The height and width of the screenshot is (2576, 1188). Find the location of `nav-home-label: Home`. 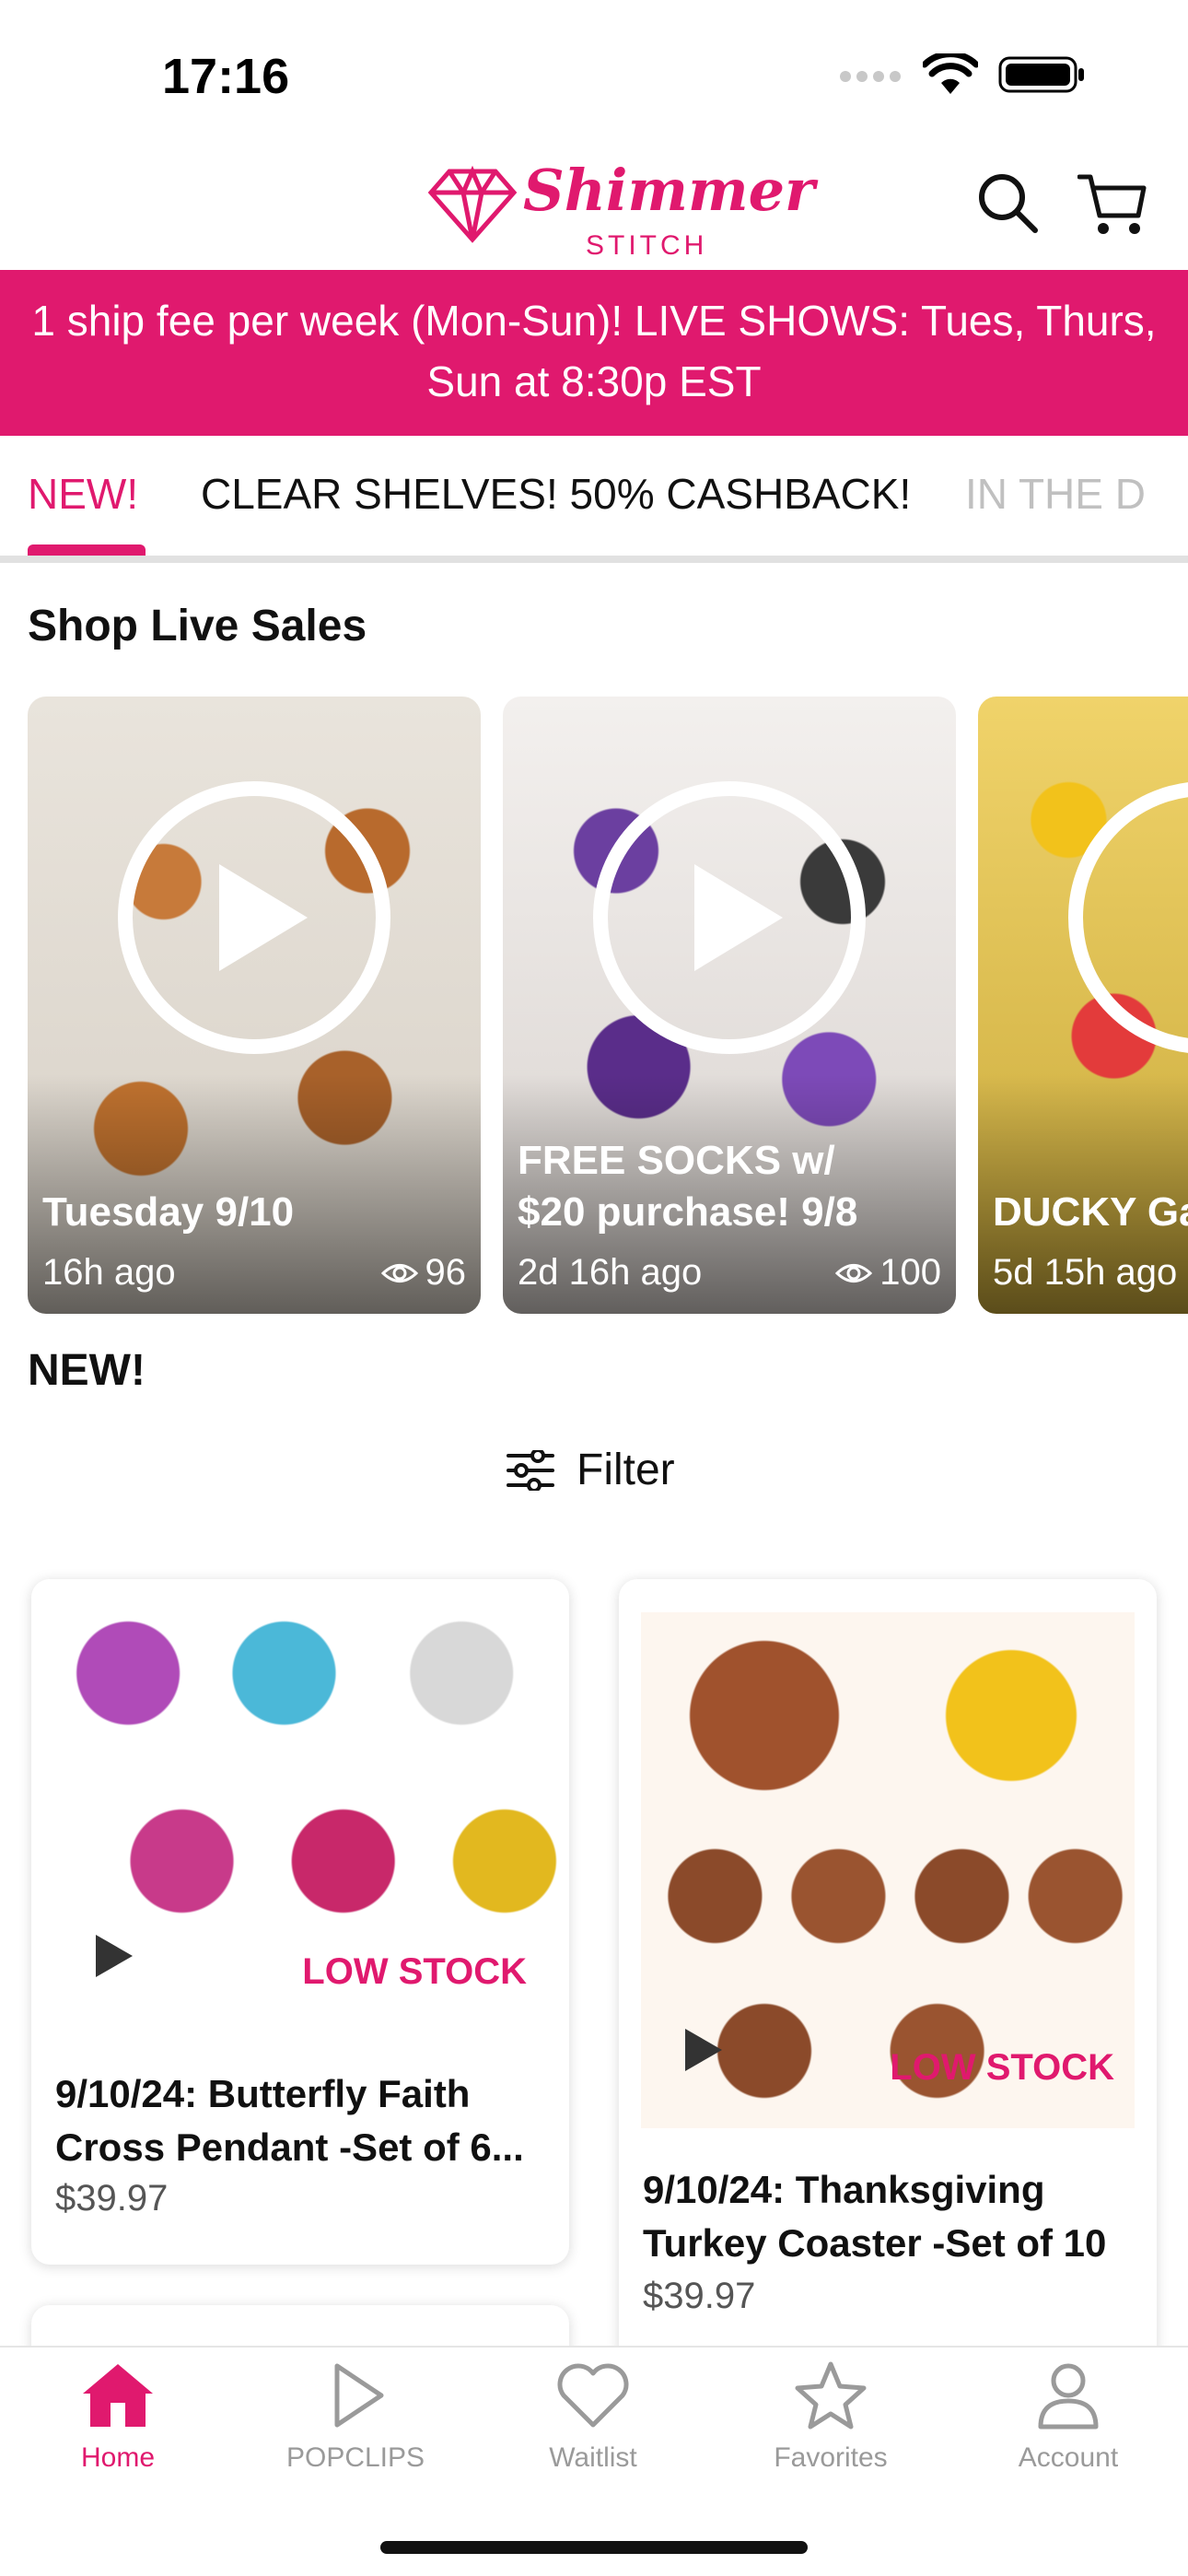

nav-home-label: Home is located at coordinates (118, 2457).